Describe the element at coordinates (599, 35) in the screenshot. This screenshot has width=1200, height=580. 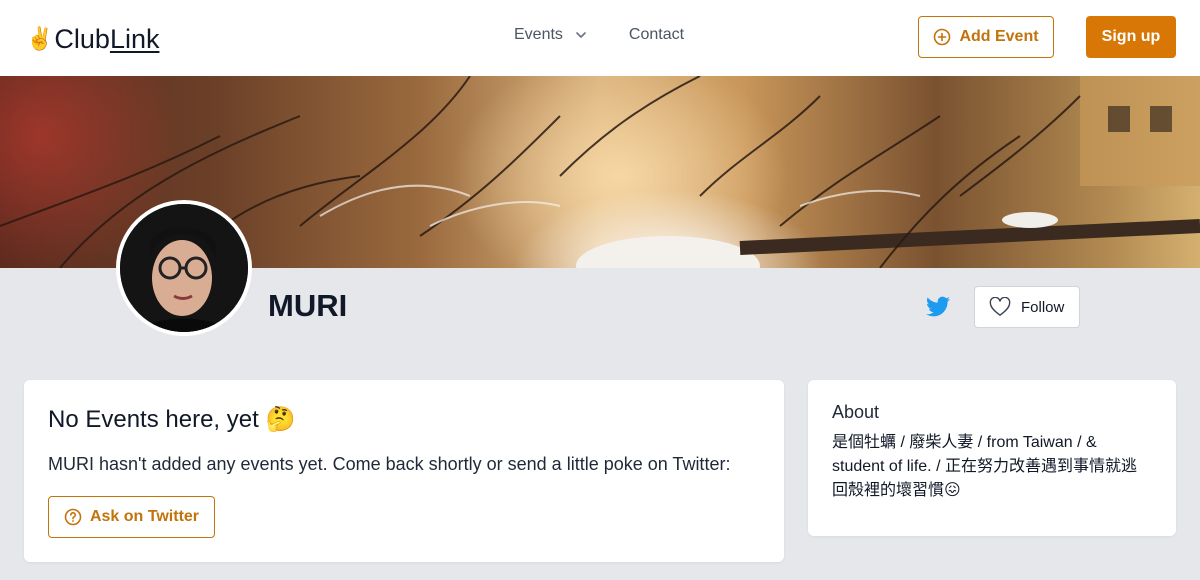
I see `main-nav: Events Contact` at that location.